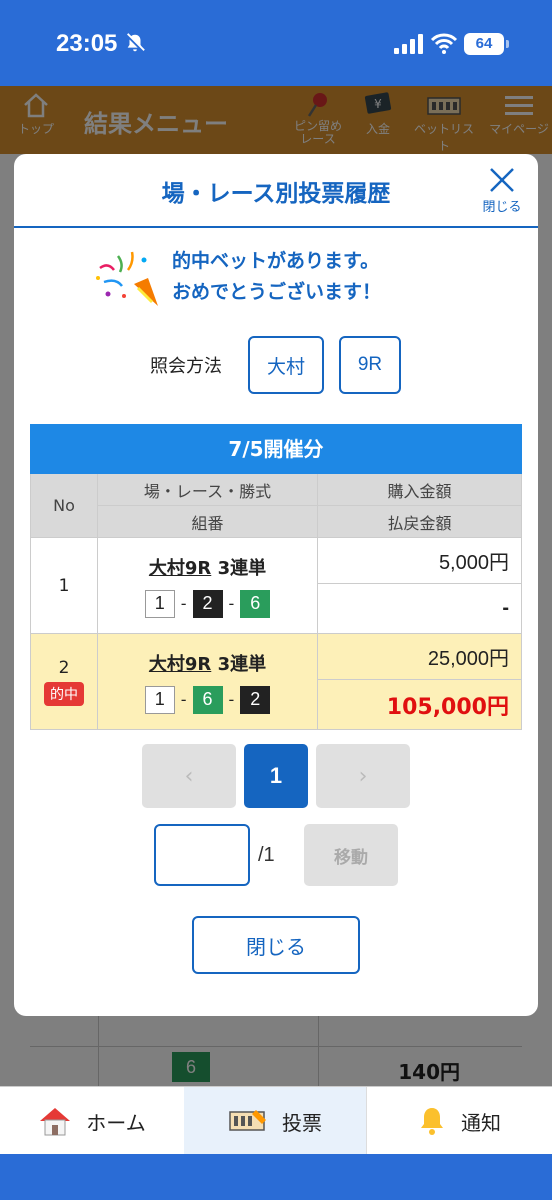 Image resolution: width=552 pixels, height=1200 pixels. What do you see at coordinates (208, 522) in the screenshot?
I see `col-combo-header: 組番` at bounding box center [208, 522].